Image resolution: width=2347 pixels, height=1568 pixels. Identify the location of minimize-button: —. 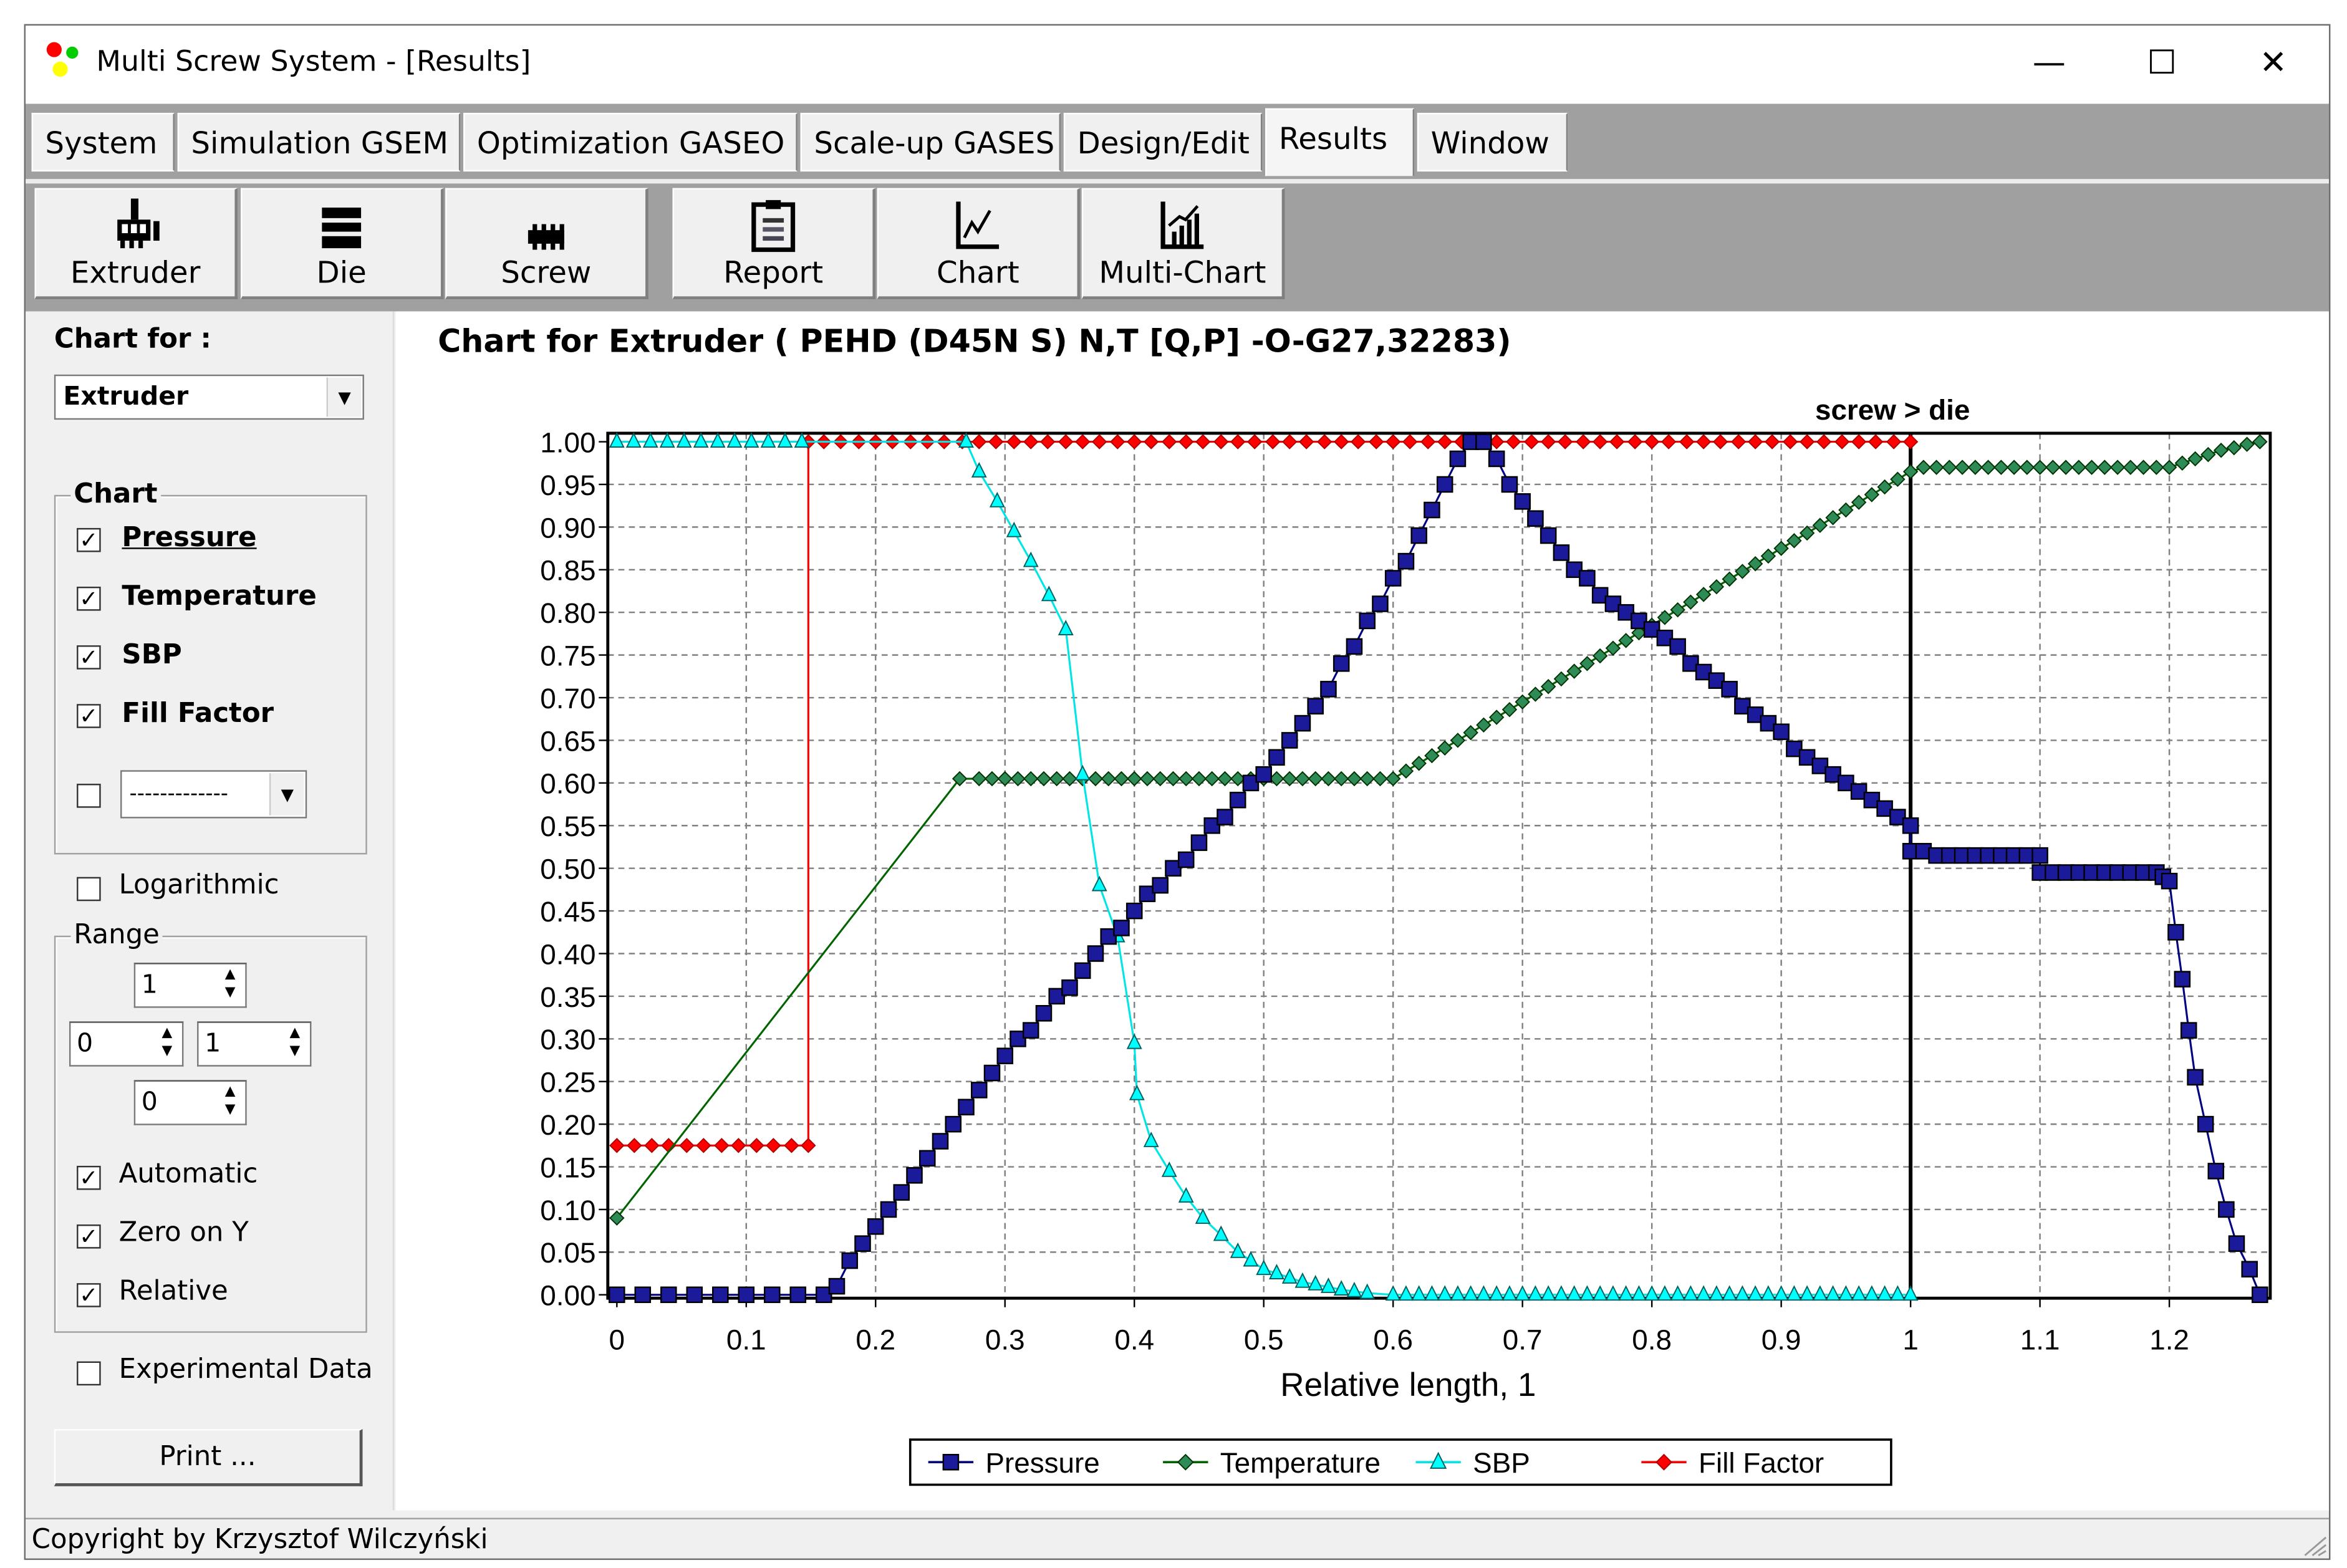
(2049, 64).